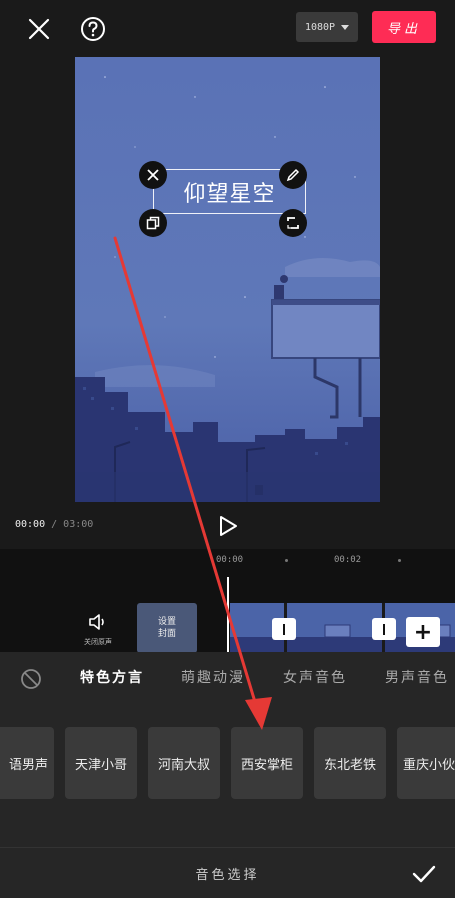 Image resolution: width=455 pixels, height=898 pixels. I want to click on panel-title: 音色选择, so click(227, 875).